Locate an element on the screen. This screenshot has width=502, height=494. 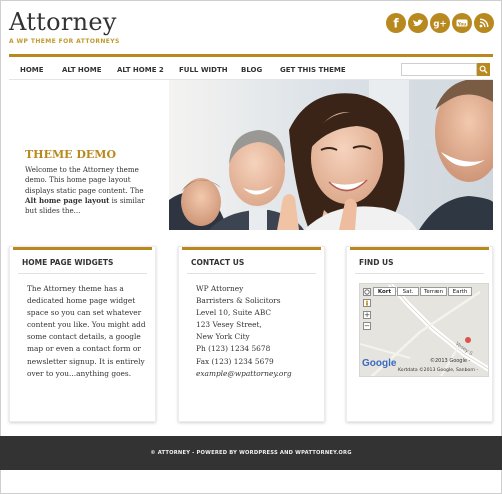
site-tagline: A WP THEME FOR ATTORNEYS is located at coordinates (64, 41).